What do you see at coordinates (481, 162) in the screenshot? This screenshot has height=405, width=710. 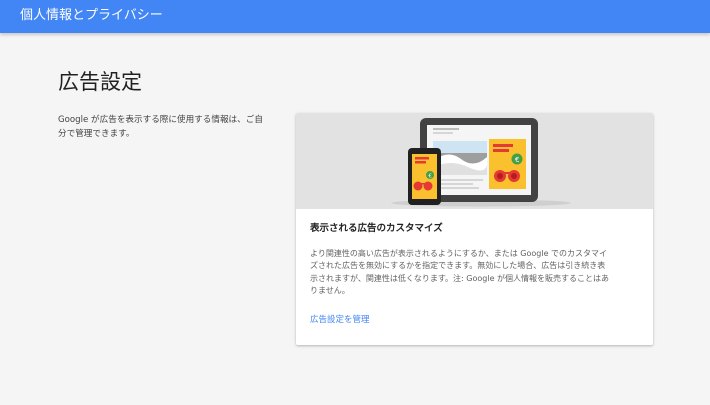 I see `devices-illustration: € €` at bounding box center [481, 162].